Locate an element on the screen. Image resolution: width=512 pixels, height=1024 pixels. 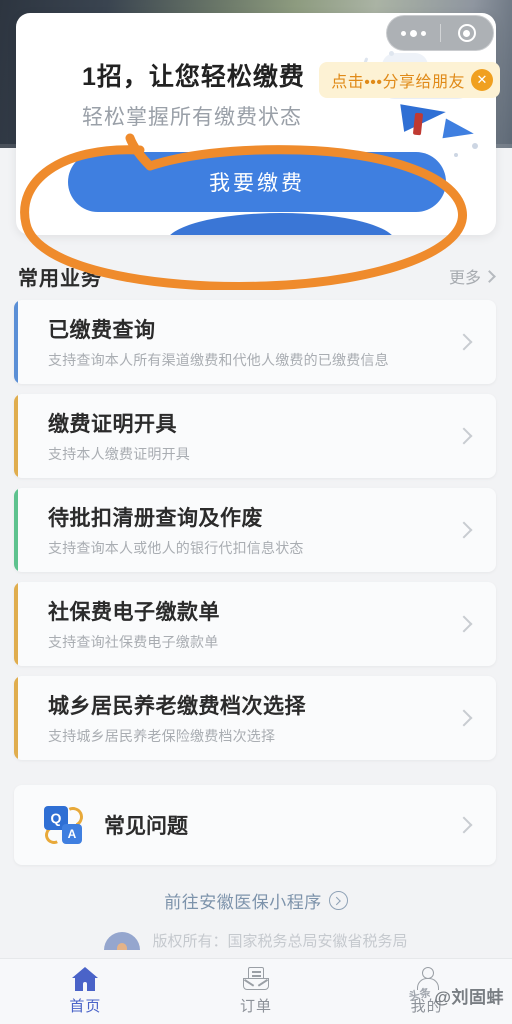
list-item-body: 缴费证明开具支持本人缴费证明开具 is located at coordinates (236, 436).